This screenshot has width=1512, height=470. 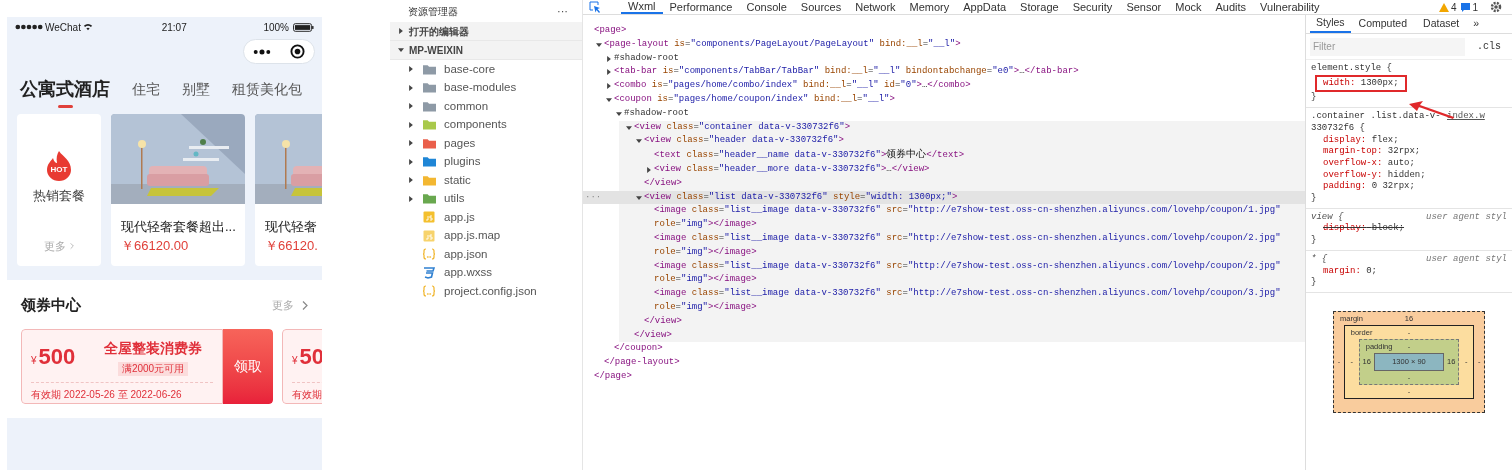 What do you see at coordinates (875, 7) in the screenshot?
I see `devtools-tab: Network` at bounding box center [875, 7].